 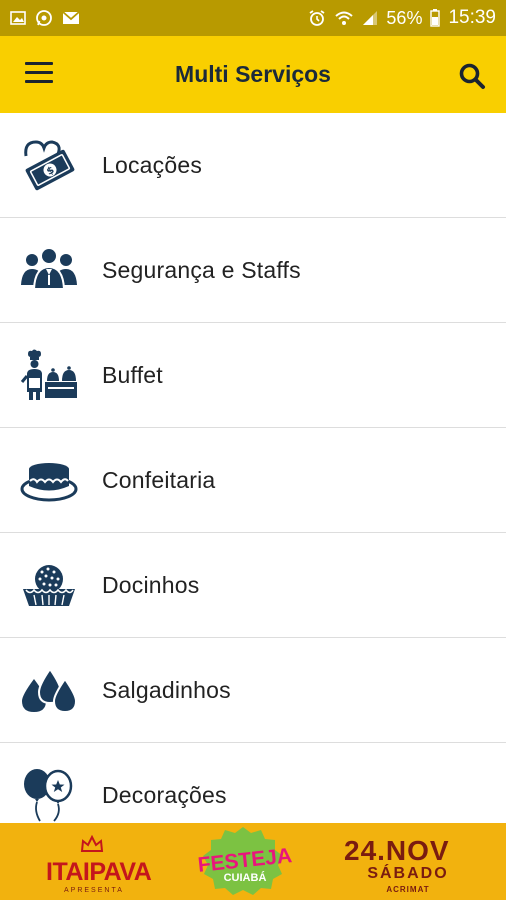 I want to click on list-item-decoracoes: Decorações, so click(x=253, y=783).